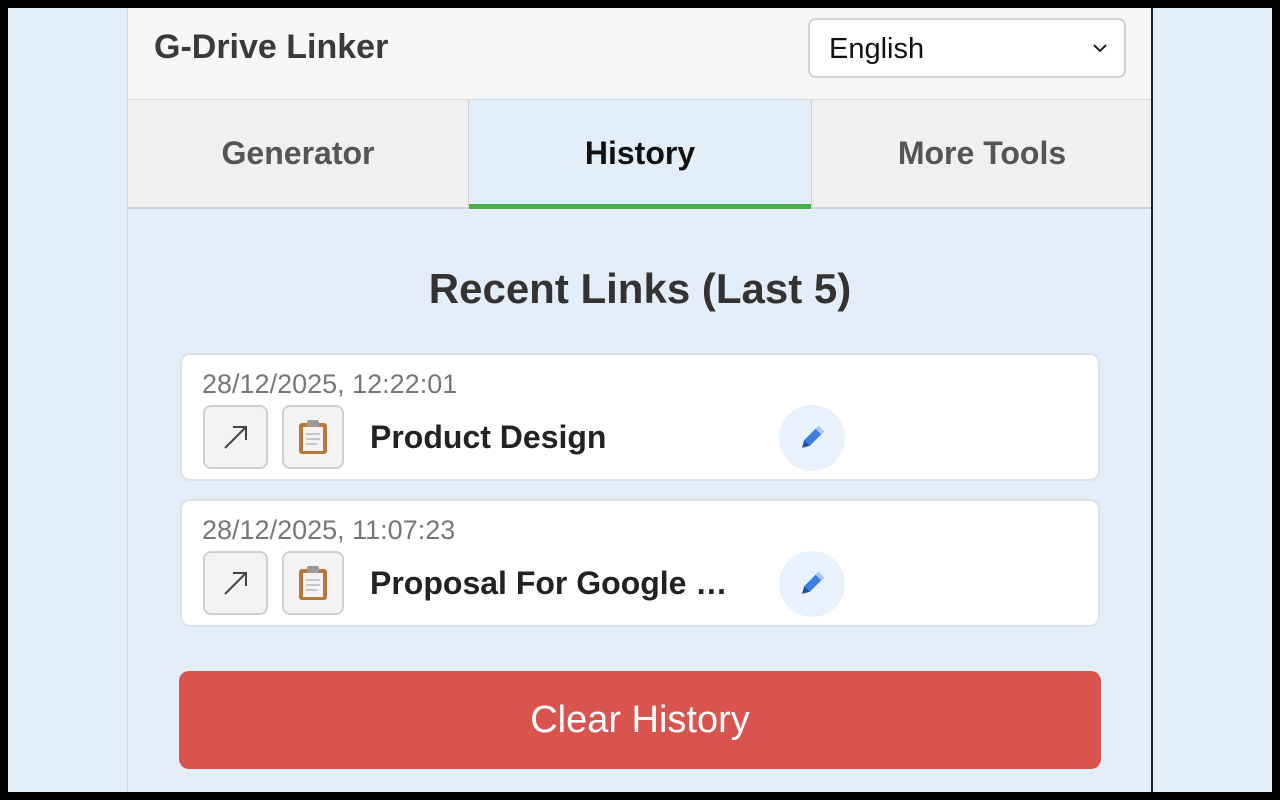 This screenshot has width=1280, height=800. I want to click on chevron-down-icon, so click(1100, 48).